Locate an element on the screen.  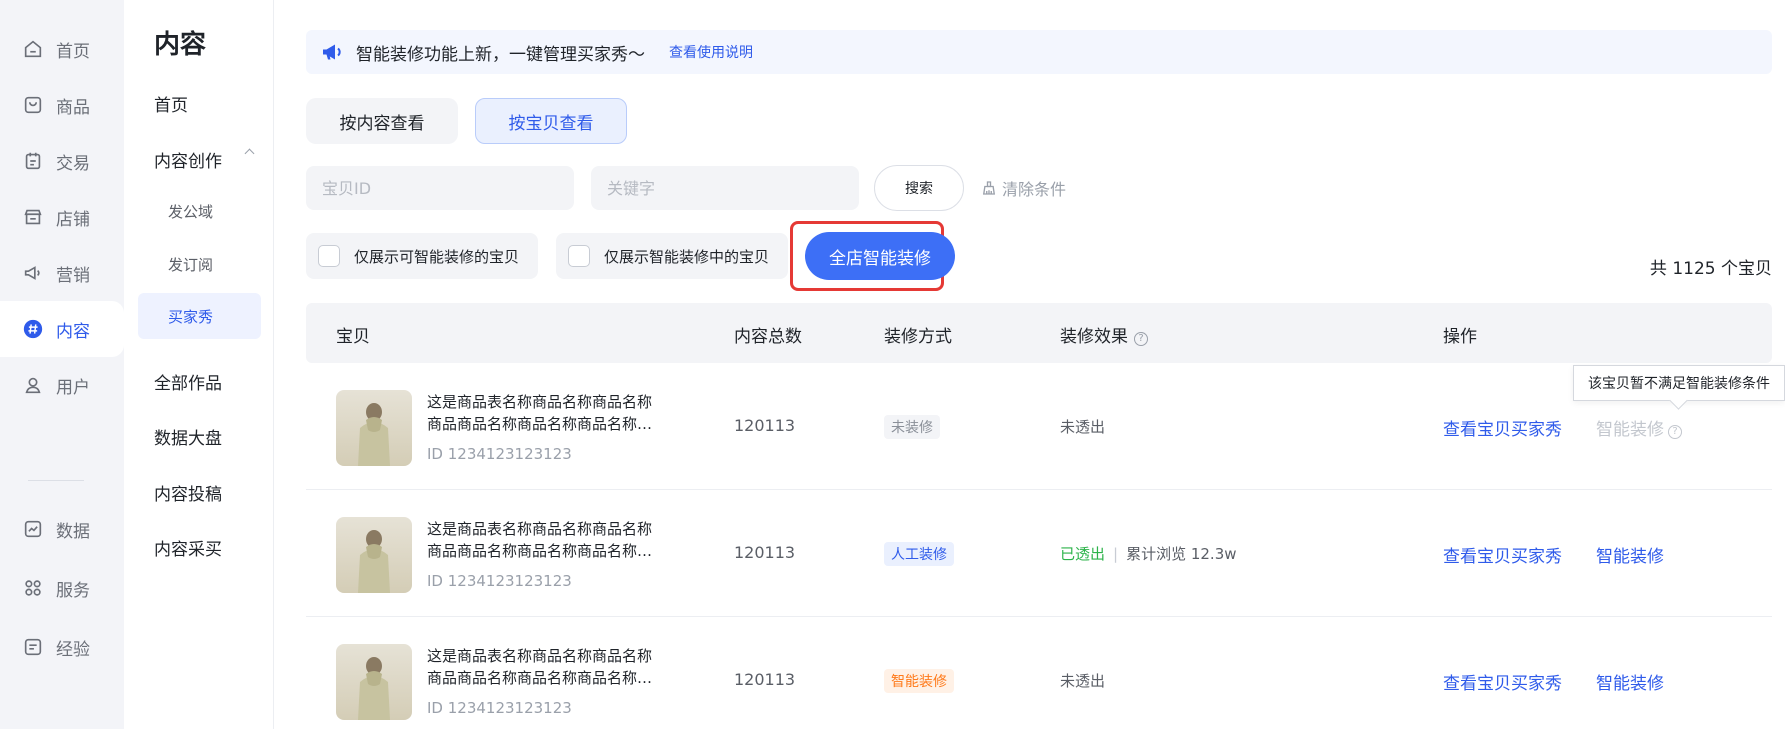
rail-item-product: 商品 is located at coordinates (62, 105).